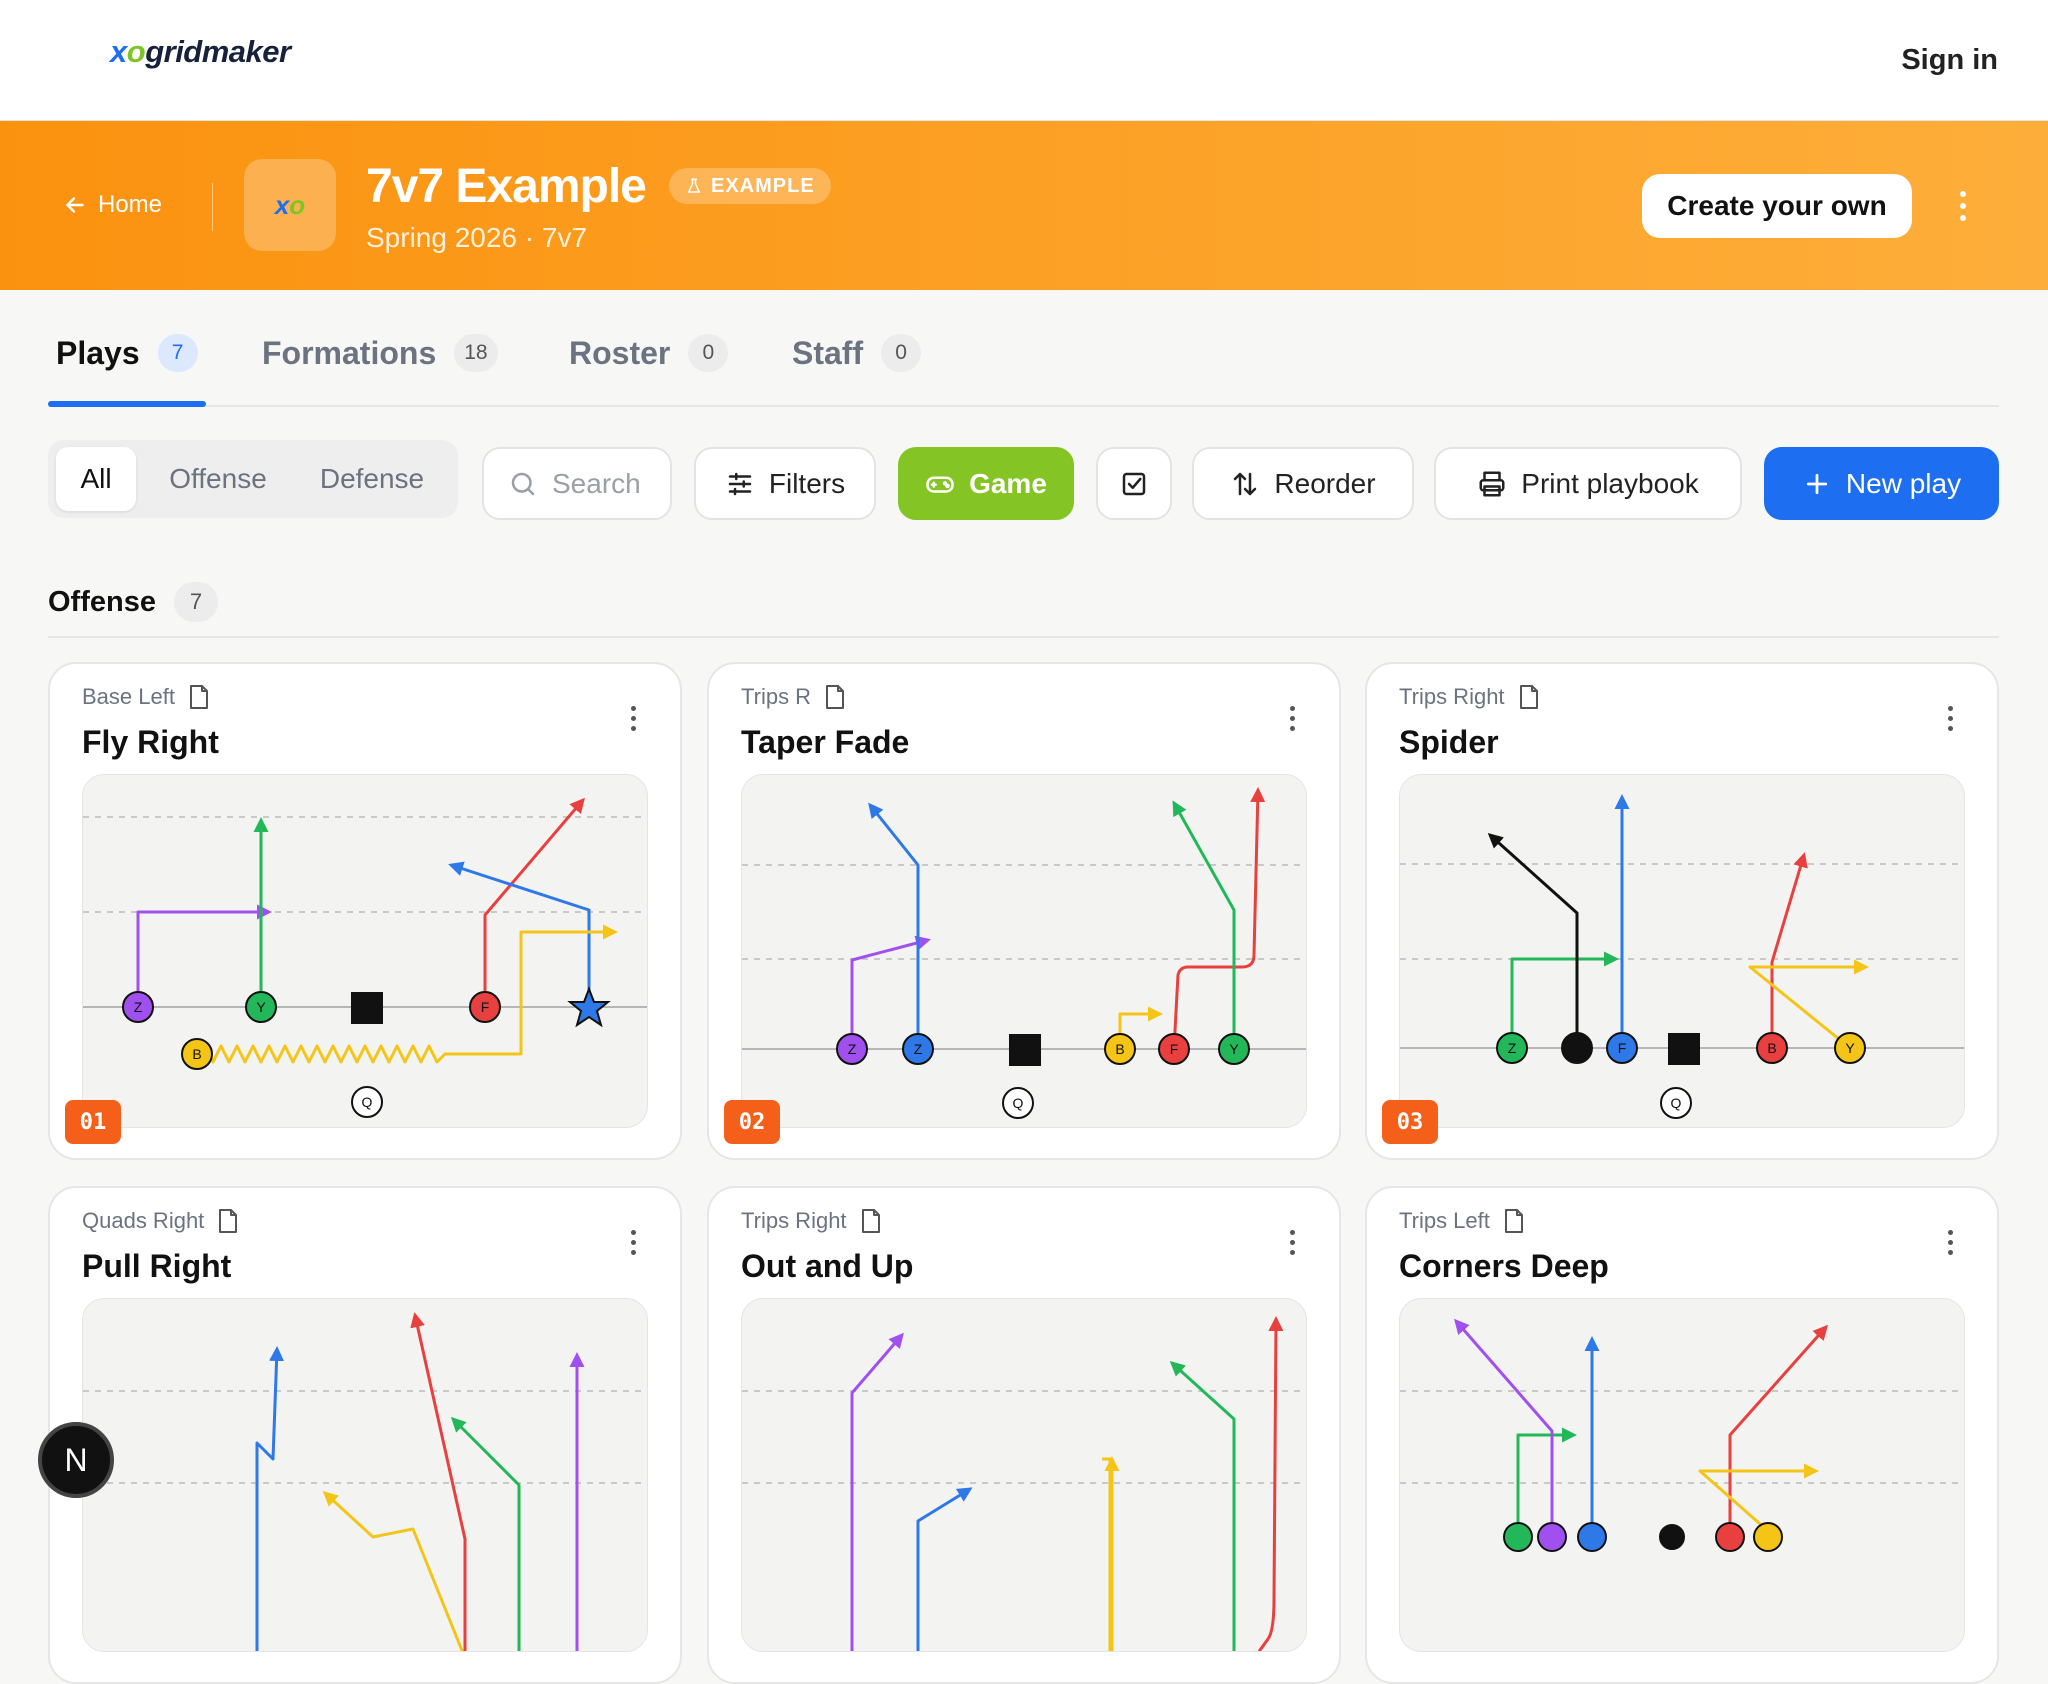  What do you see at coordinates (127, 353) in the screenshot?
I see `tab-plays: Plays 7` at bounding box center [127, 353].